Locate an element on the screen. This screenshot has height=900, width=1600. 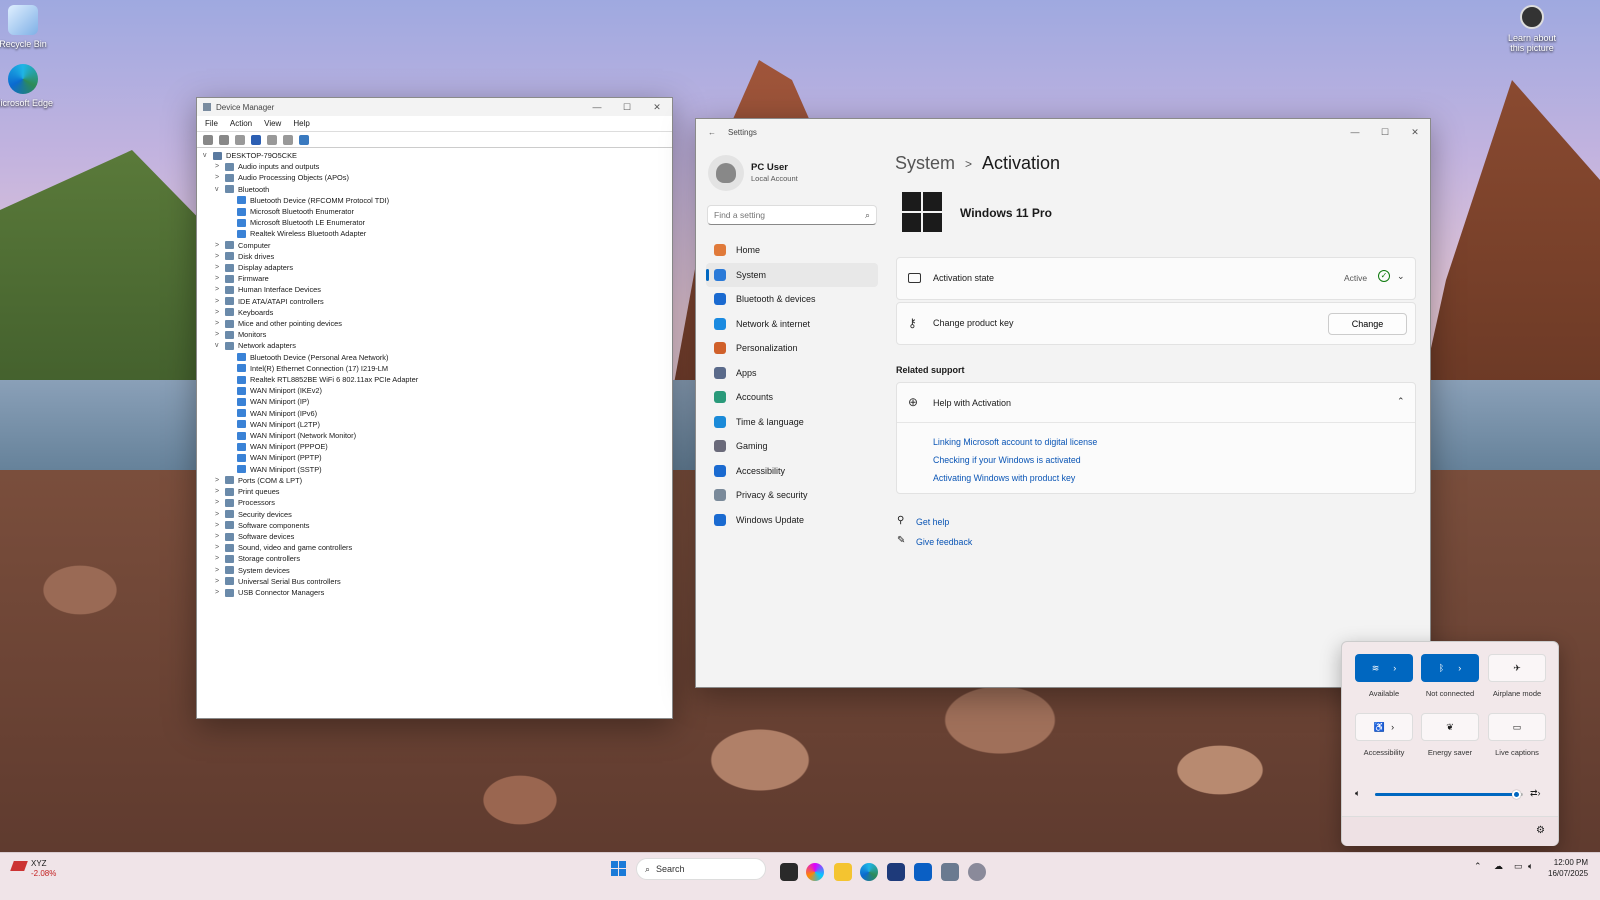
taskbar-search: ⌕ Search is located at coordinates (701, 869).